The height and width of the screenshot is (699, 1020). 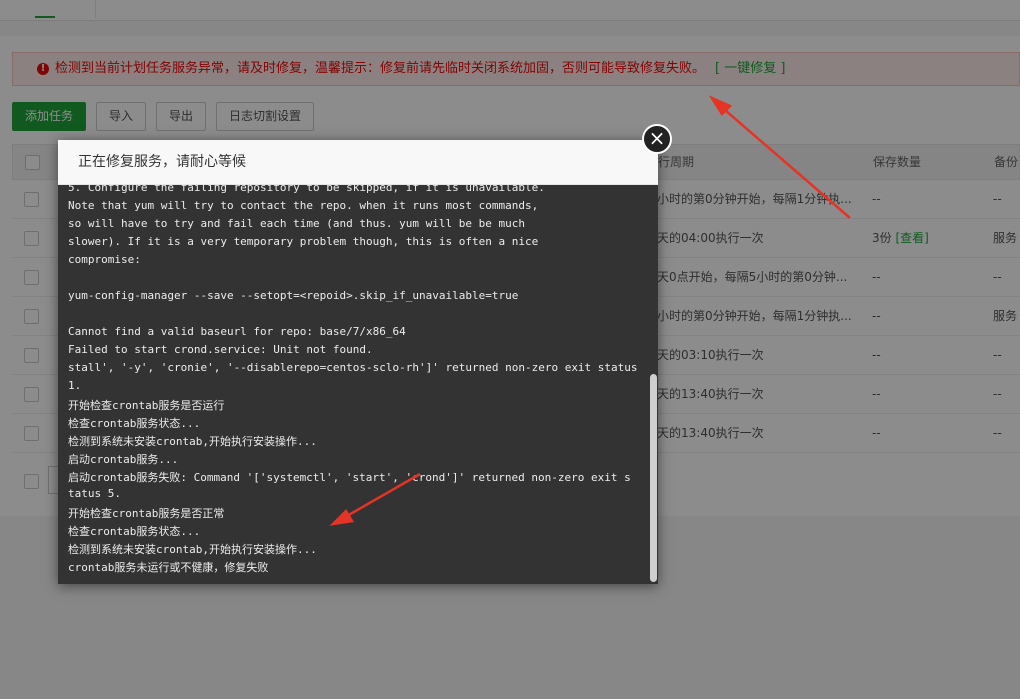 I want to click on annotation-arrow-top, so click(x=779, y=157).